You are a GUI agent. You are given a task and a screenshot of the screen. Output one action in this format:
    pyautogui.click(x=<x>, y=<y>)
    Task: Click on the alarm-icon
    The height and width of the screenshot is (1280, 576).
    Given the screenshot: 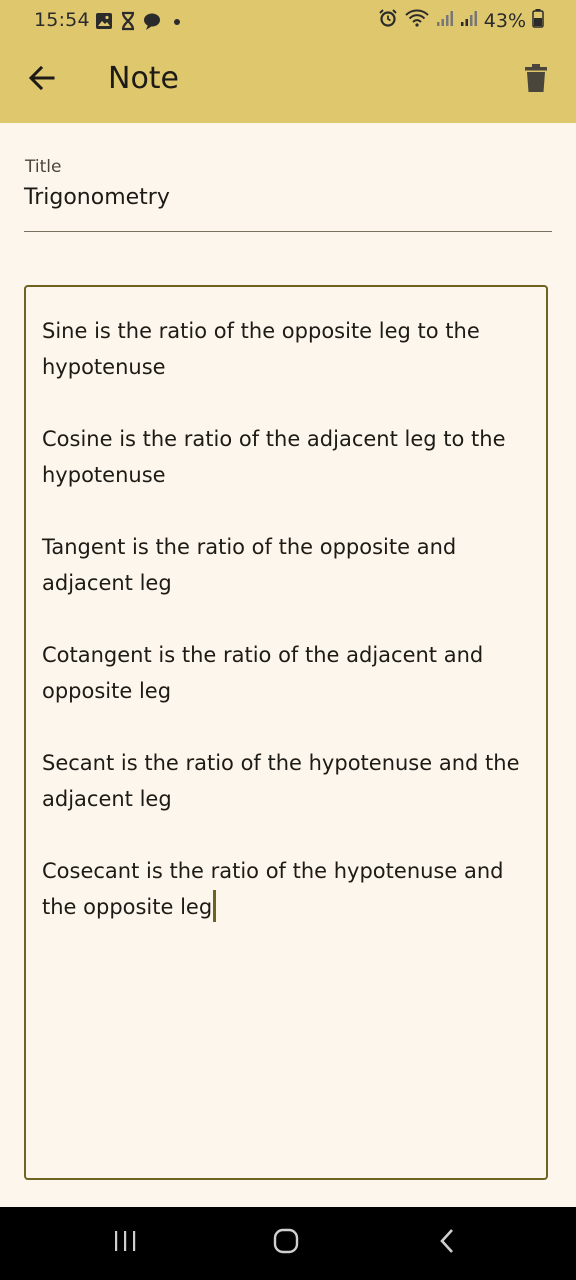 What is the action you would take?
    pyautogui.click(x=388, y=21)
    